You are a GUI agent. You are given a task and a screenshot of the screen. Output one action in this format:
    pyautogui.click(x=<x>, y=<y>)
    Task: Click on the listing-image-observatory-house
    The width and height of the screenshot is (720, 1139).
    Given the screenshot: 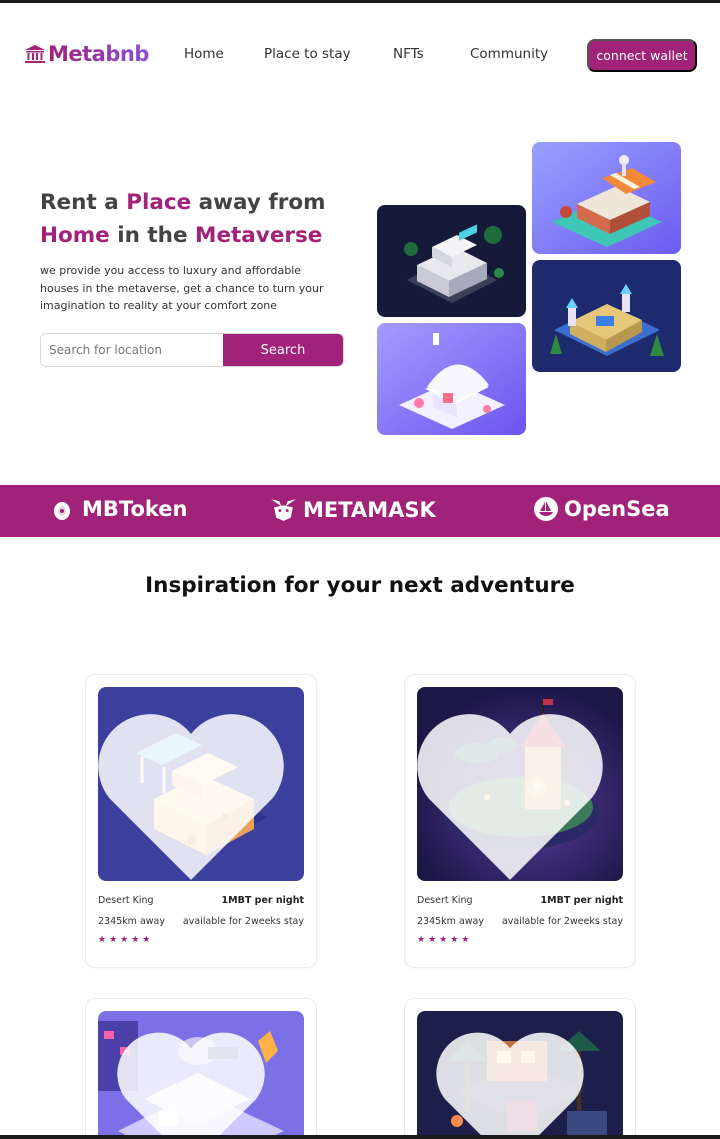 What is the action you would take?
    pyautogui.click(x=201, y=1075)
    